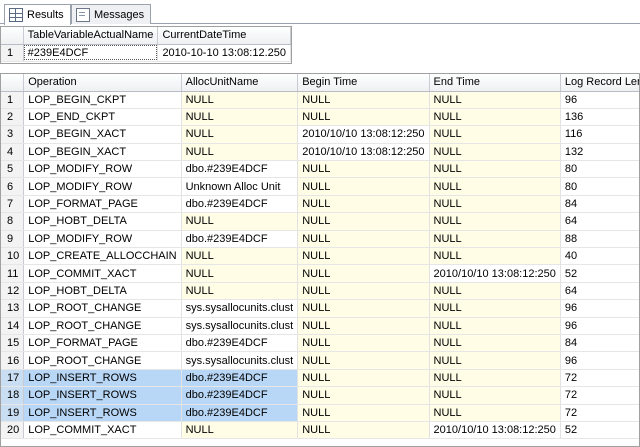  Describe the element at coordinates (102, 326) in the screenshot. I see `table-cell: LOP_ROOT_CHANGE` at that location.